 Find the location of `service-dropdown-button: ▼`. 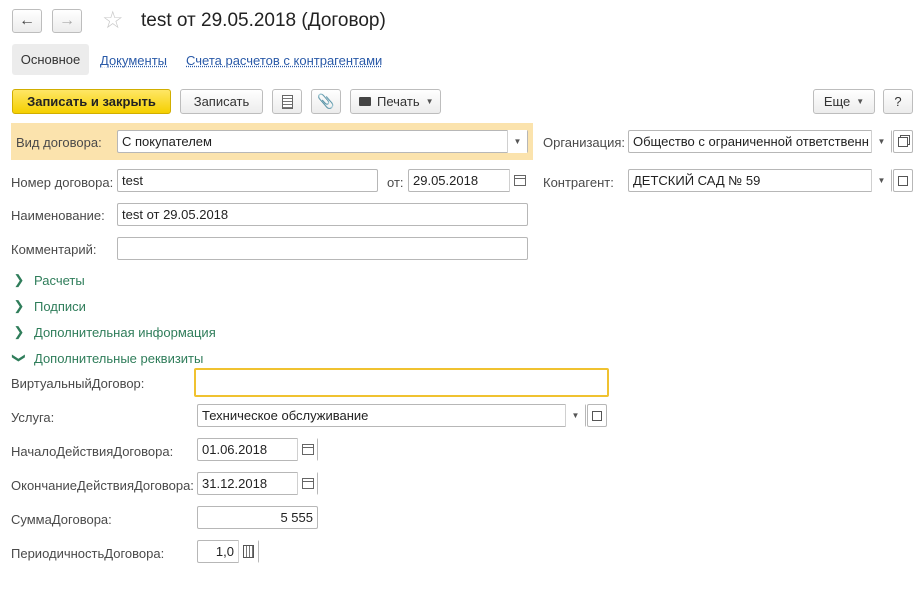

service-dropdown-button: ▼ is located at coordinates (575, 415).